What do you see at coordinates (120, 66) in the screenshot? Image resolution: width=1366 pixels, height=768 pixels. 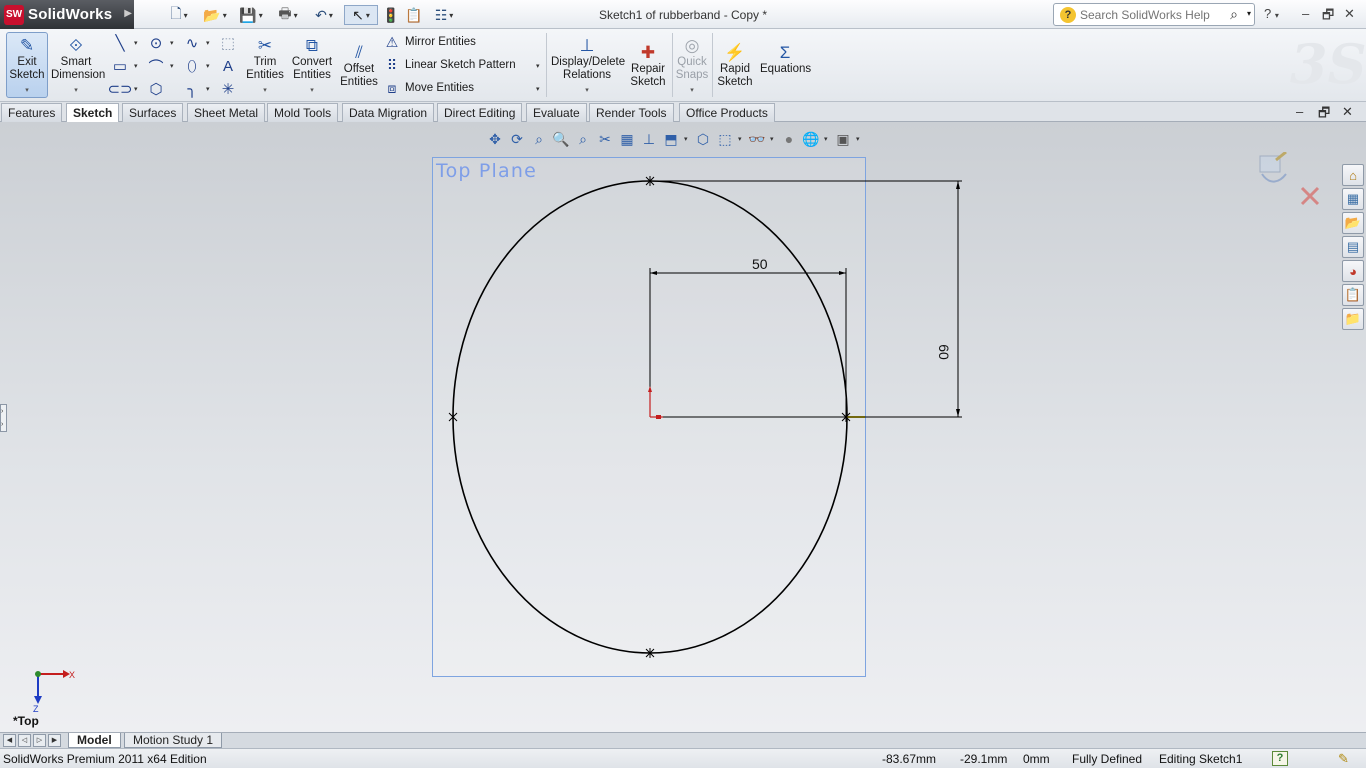 I see `rectangle-tool-icon: ▭` at bounding box center [120, 66].